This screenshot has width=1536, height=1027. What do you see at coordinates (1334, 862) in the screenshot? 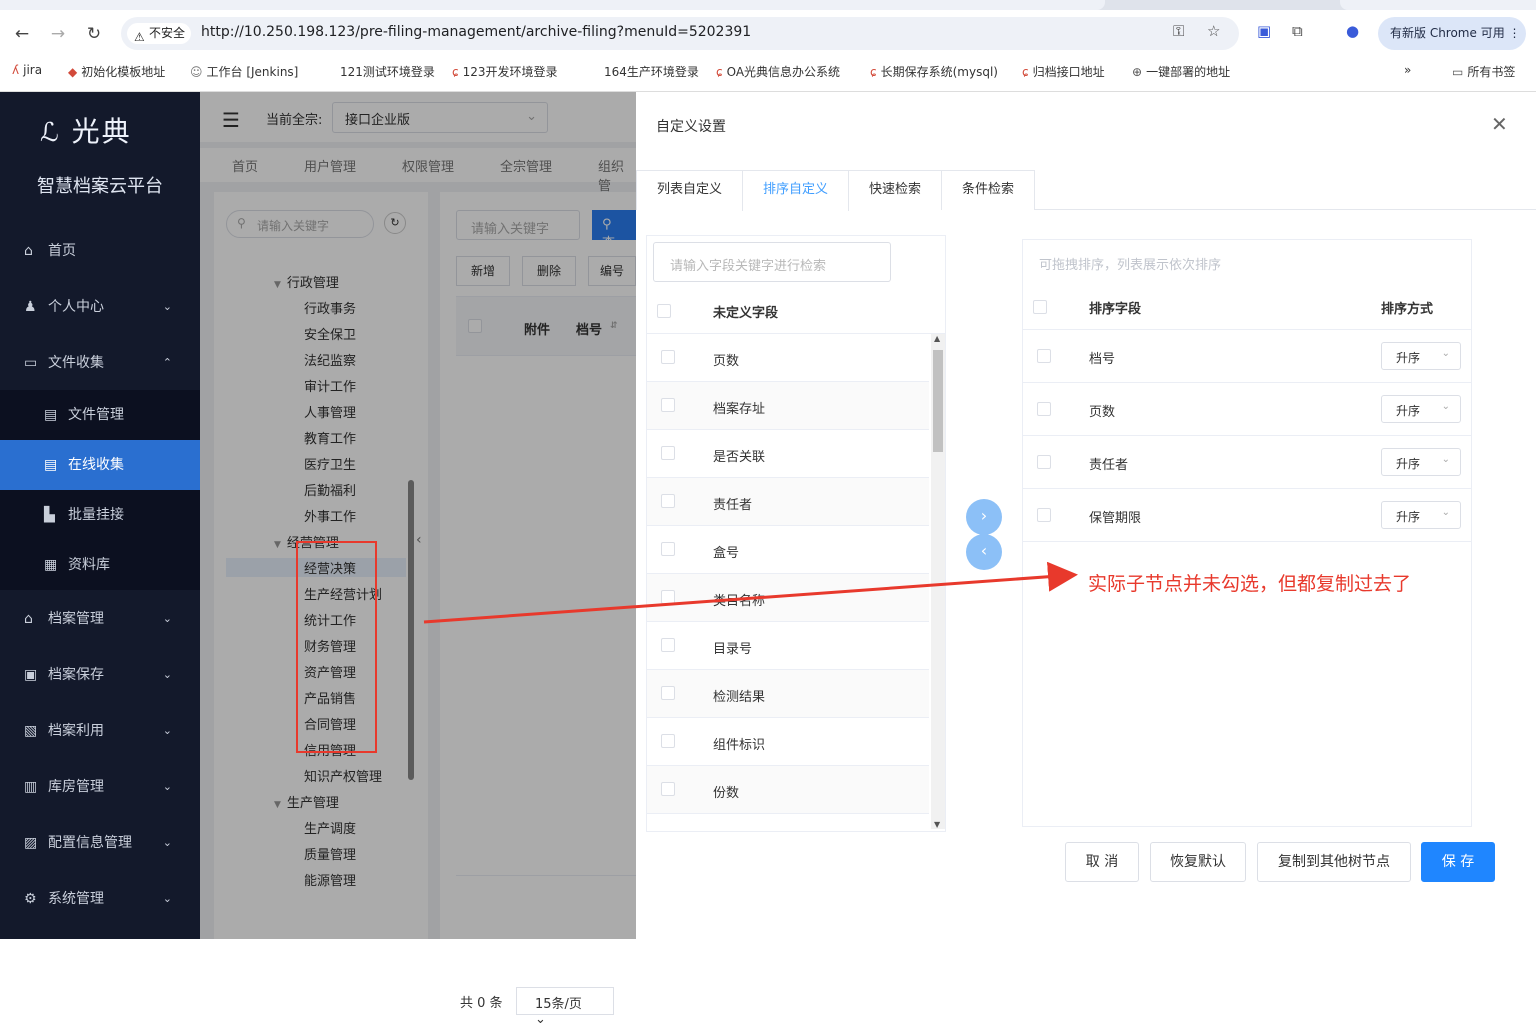
I see `copy-to-other-nodes-button: 复制到其他树节点` at bounding box center [1334, 862].